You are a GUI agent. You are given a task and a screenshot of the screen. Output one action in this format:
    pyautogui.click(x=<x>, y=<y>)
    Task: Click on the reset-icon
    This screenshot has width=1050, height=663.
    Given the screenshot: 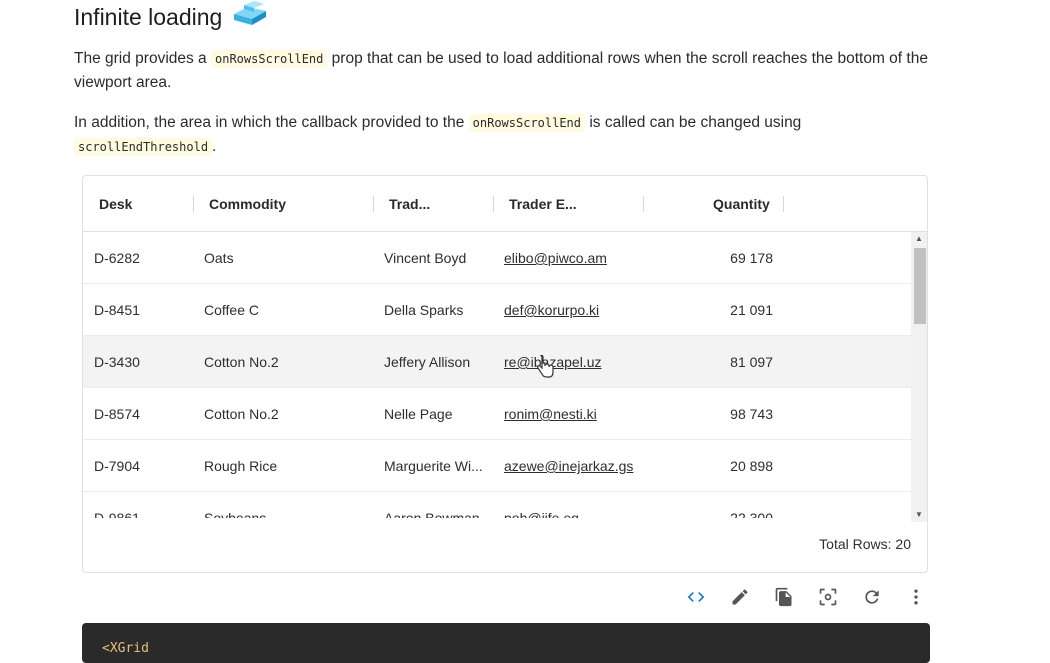 What is the action you would take?
    pyautogui.click(x=872, y=597)
    